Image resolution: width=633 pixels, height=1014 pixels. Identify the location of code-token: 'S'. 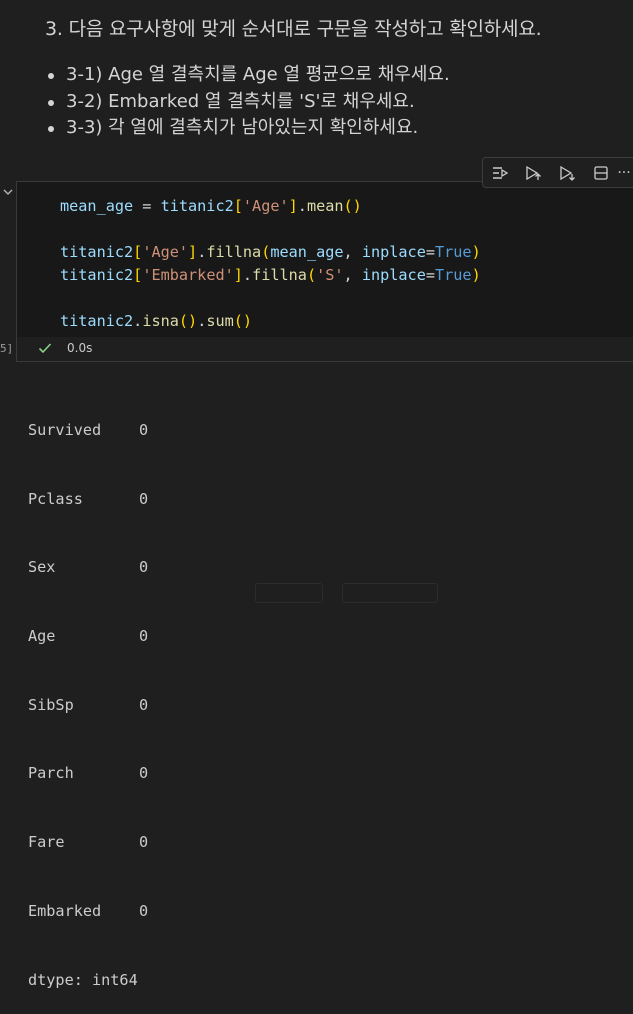
(330, 274).